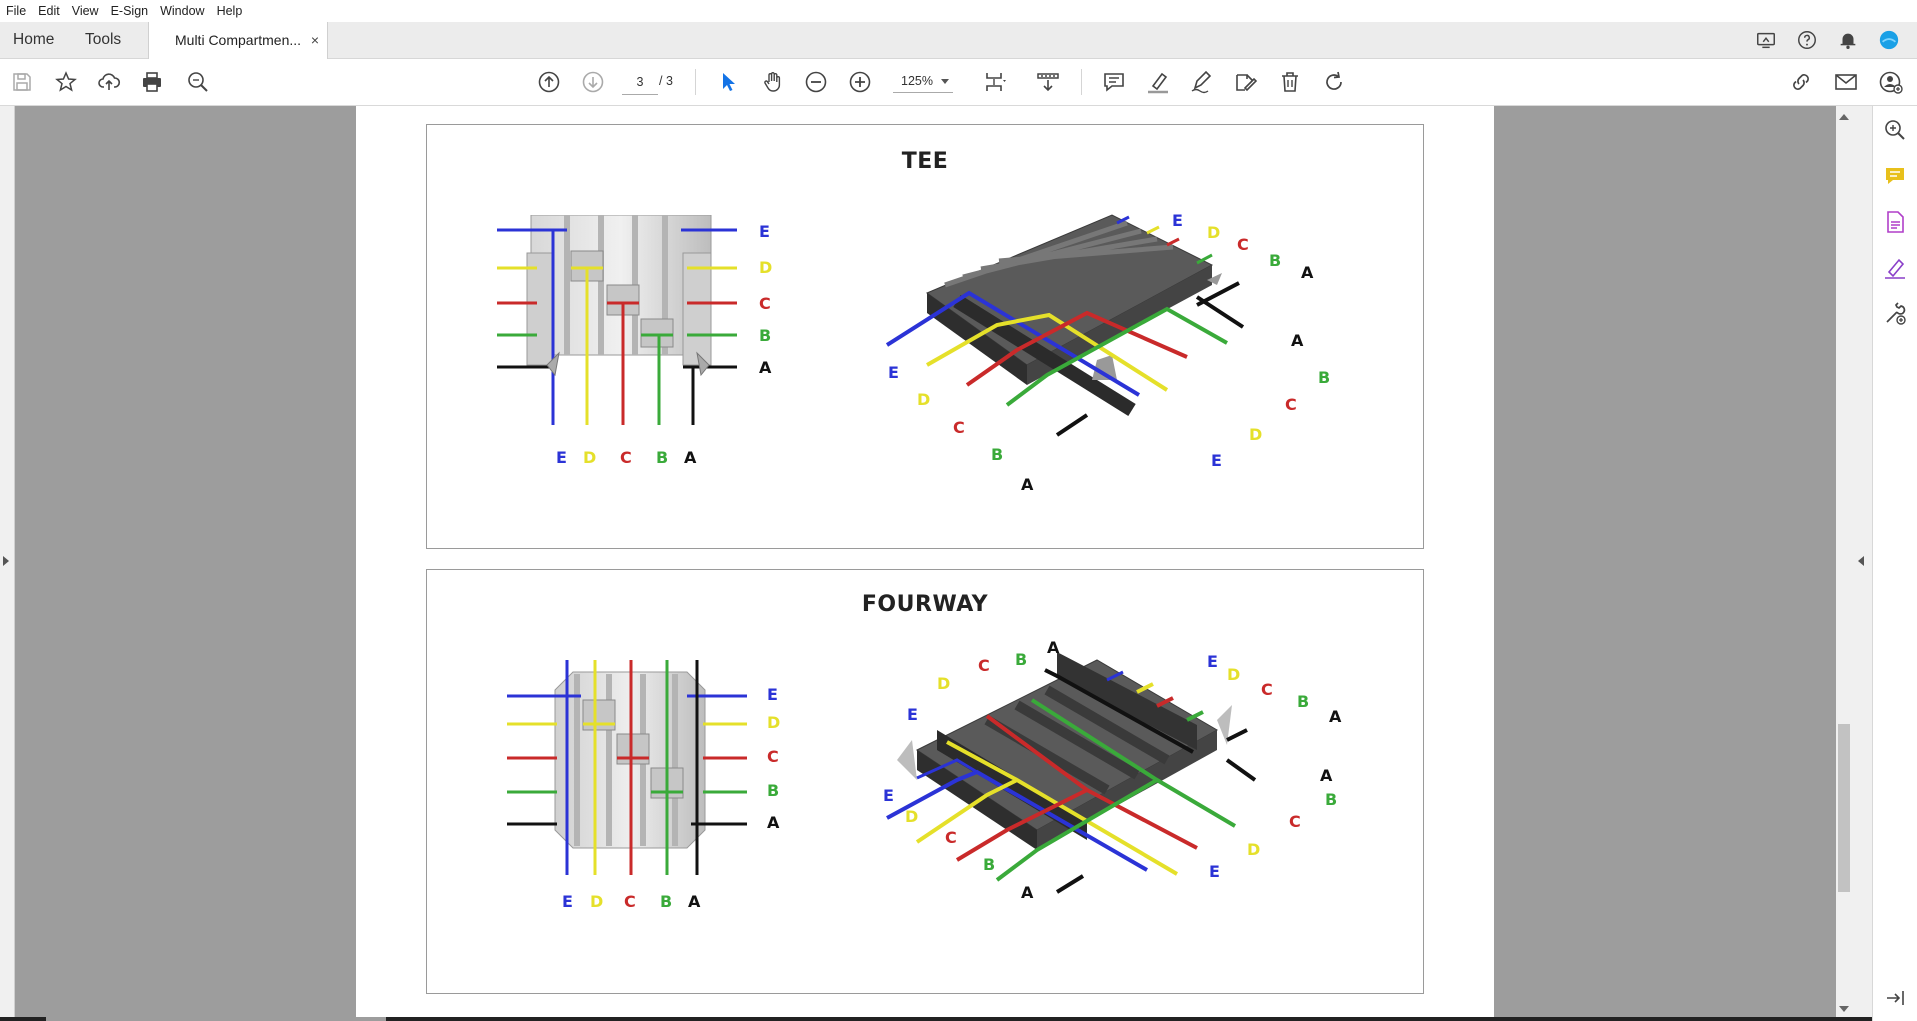 The image size is (1917, 1021). I want to click on bottom-edge-gap, so click(216, 1019).